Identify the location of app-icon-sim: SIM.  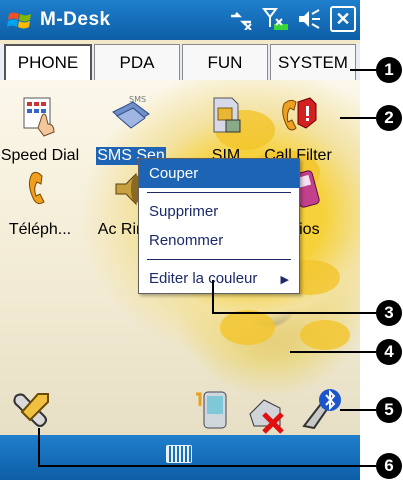
(226, 129).